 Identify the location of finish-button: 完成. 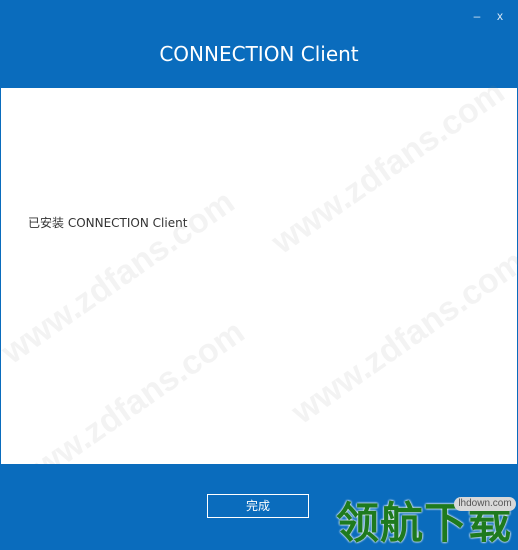
(258, 506).